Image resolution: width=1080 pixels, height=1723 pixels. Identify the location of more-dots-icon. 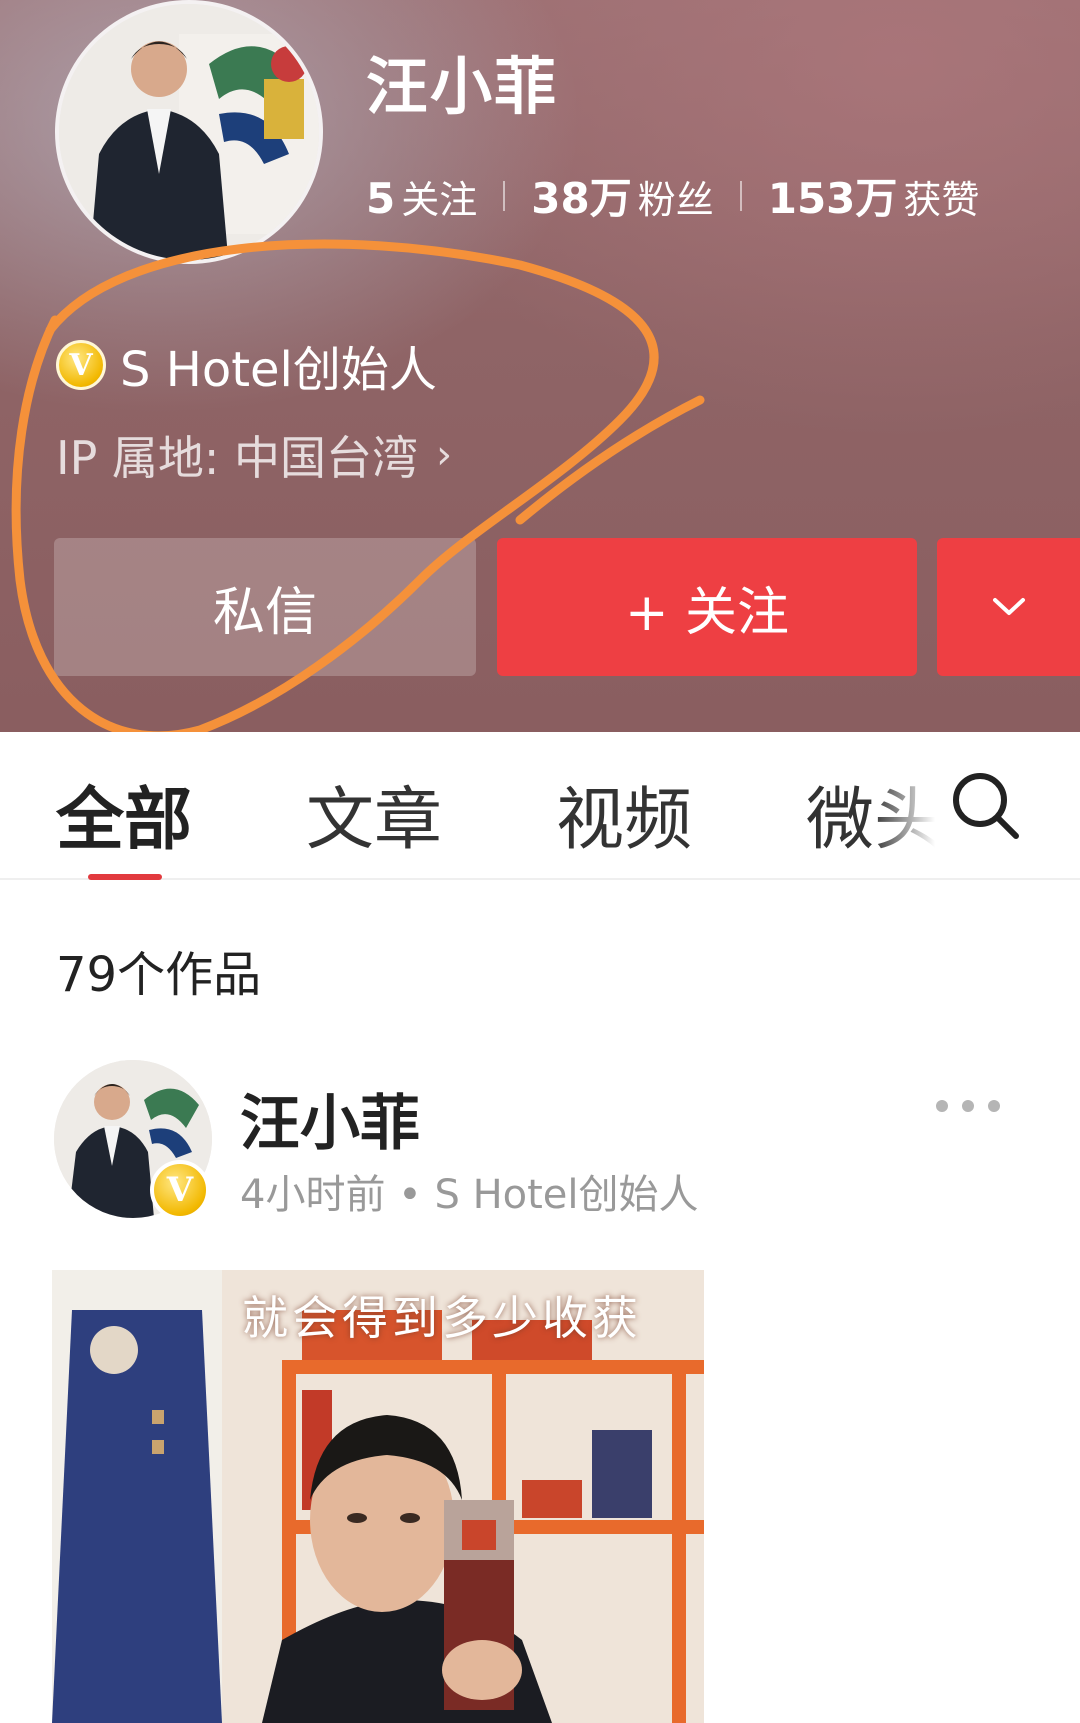
(968, 1106).